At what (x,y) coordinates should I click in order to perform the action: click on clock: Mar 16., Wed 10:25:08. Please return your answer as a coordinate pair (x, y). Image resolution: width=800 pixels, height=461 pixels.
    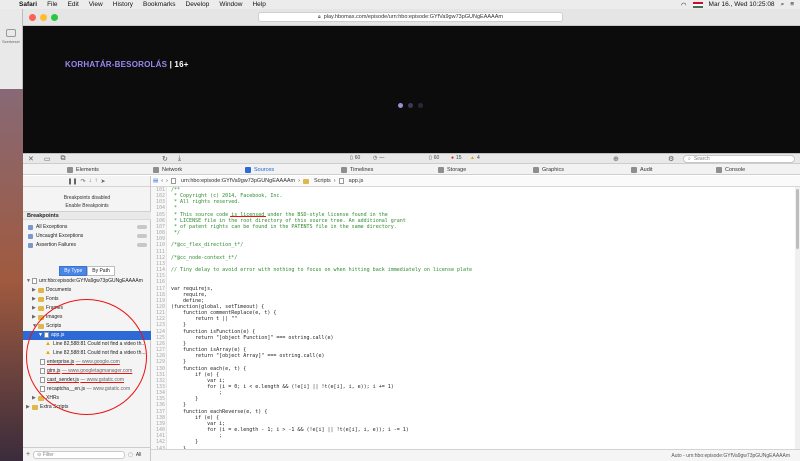
    Looking at the image, I should click on (742, 4).